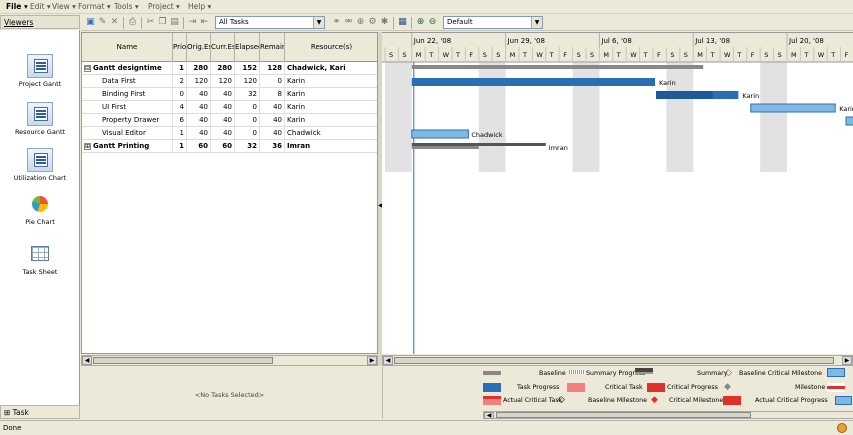 This screenshot has width=853, height=435. What do you see at coordinates (174, 22) in the screenshot?
I see `paste-icon: ▤` at bounding box center [174, 22].